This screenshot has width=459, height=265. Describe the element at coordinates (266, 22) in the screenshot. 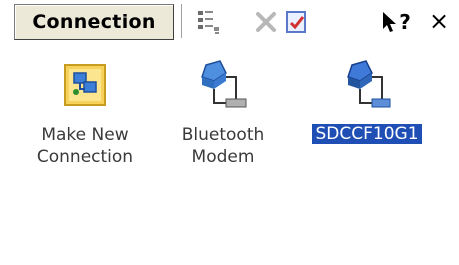

I see `delete-icon` at that location.